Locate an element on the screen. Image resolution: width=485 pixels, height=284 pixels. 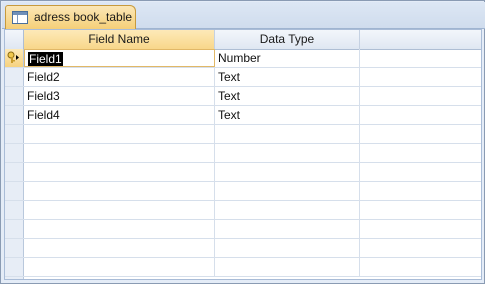
primary-key-icon is located at coordinates (13, 57).